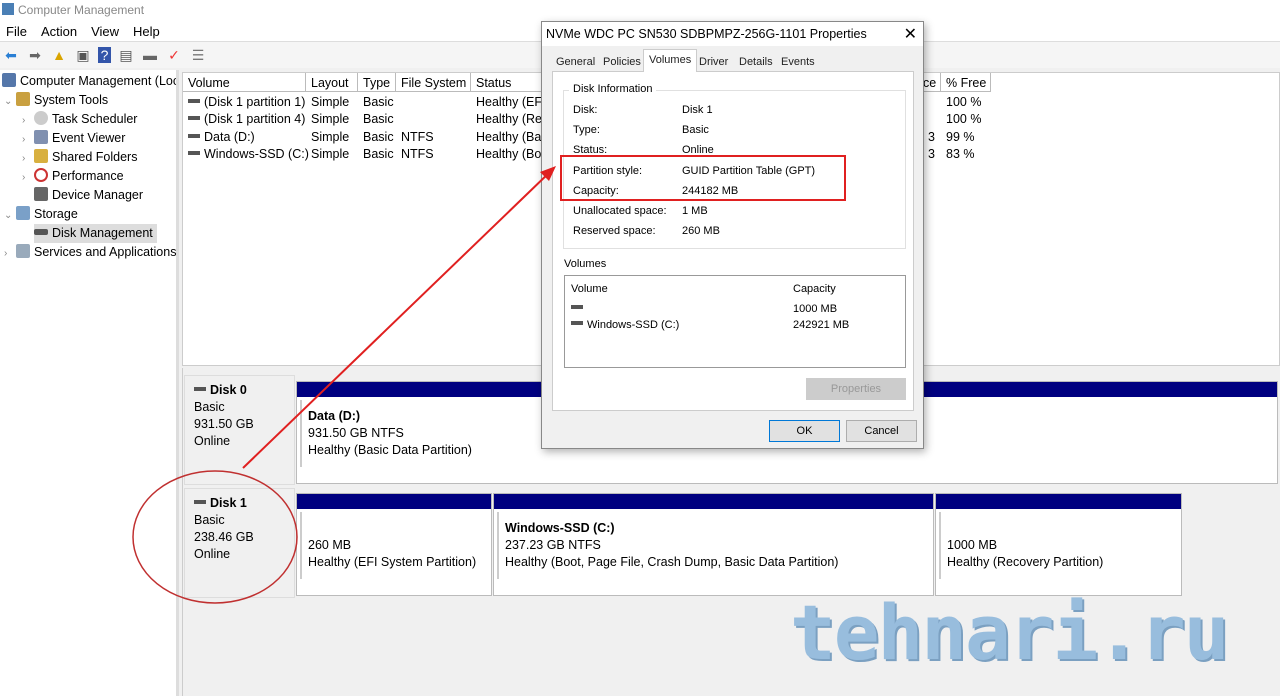 The width and height of the screenshot is (1280, 696). What do you see at coordinates (670, 60) in the screenshot?
I see `tab-volumes: Volumes` at bounding box center [670, 60].